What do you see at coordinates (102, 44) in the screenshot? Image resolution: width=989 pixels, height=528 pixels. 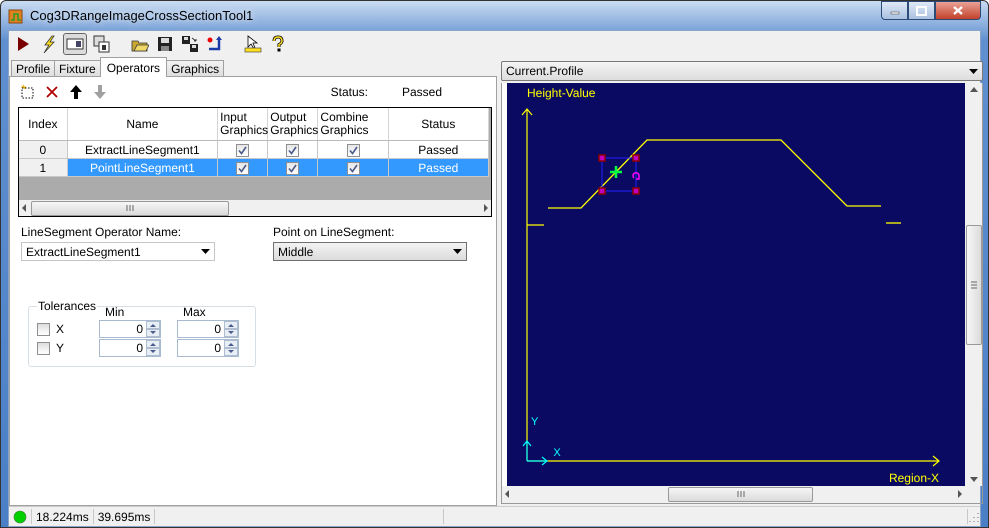 I see `windows-icon` at bounding box center [102, 44].